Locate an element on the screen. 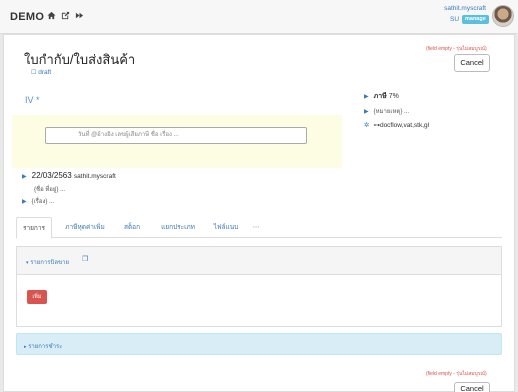 Image resolution: width=518 pixels, height=392 pixels. tab-more: ⋯ is located at coordinates (256, 227).